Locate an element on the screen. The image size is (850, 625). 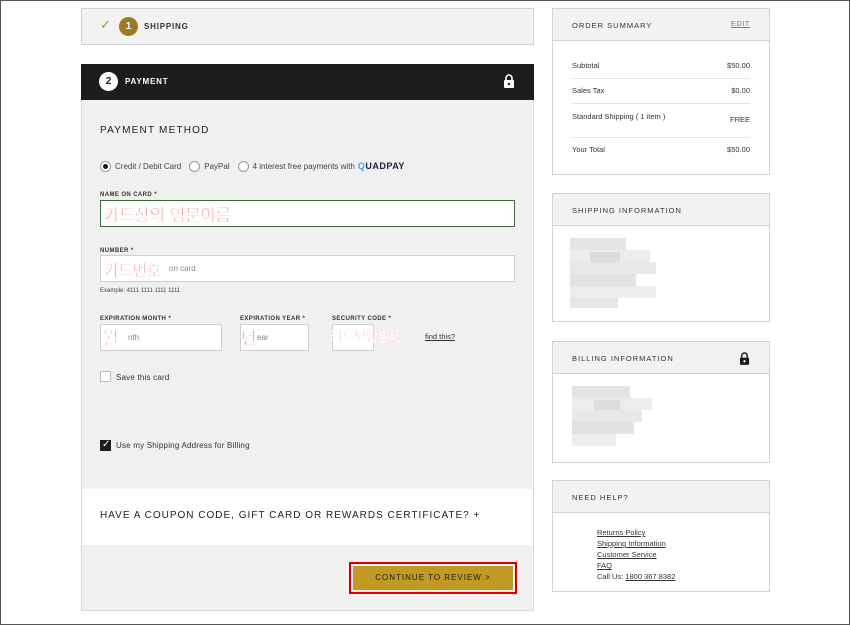
expiration-month-select: nth is located at coordinates (161, 337).